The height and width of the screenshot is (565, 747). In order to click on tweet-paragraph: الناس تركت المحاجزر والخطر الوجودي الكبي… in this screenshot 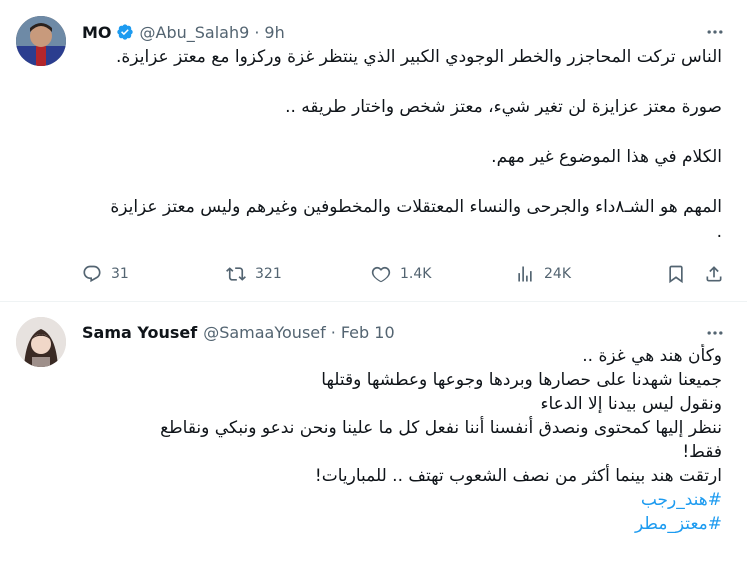, I will do `click(419, 57)`.